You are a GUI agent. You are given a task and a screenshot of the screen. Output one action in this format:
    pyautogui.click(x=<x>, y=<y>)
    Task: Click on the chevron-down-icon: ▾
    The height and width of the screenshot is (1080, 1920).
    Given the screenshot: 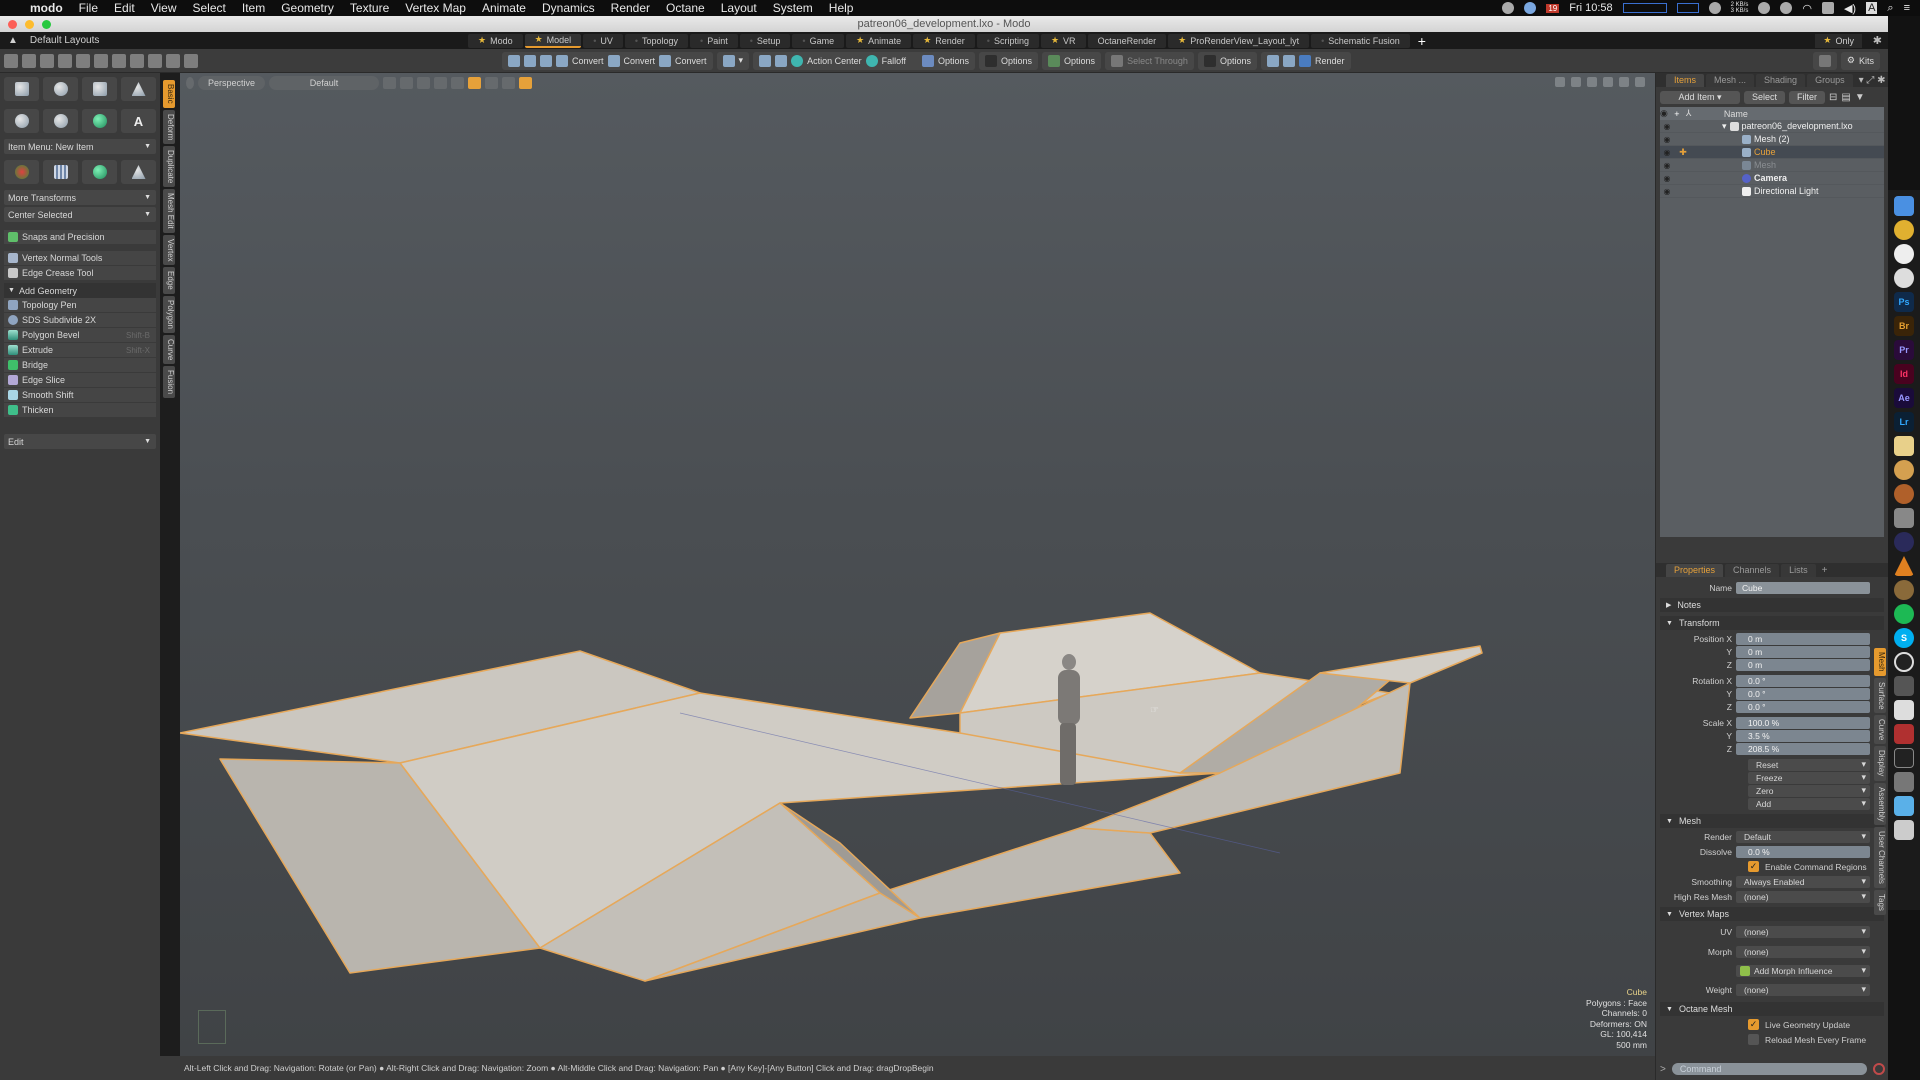 What is the action you would take?
    pyautogui.click(x=741, y=60)
    